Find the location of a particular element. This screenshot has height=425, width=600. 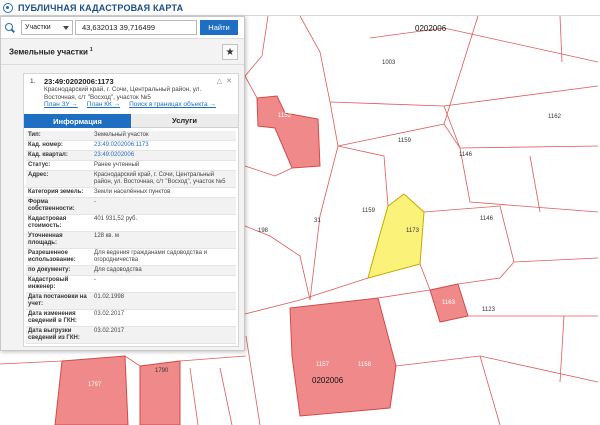

card-tabs: Информация Услуги is located at coordinates (131, 121).